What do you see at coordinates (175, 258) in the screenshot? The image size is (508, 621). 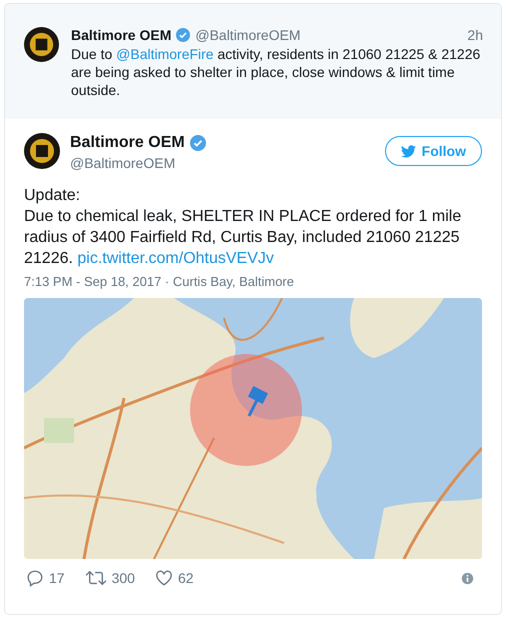 I see `picture-link: pic.twitter.com/OhtusVEVJv` at bounding box center [175, 258].